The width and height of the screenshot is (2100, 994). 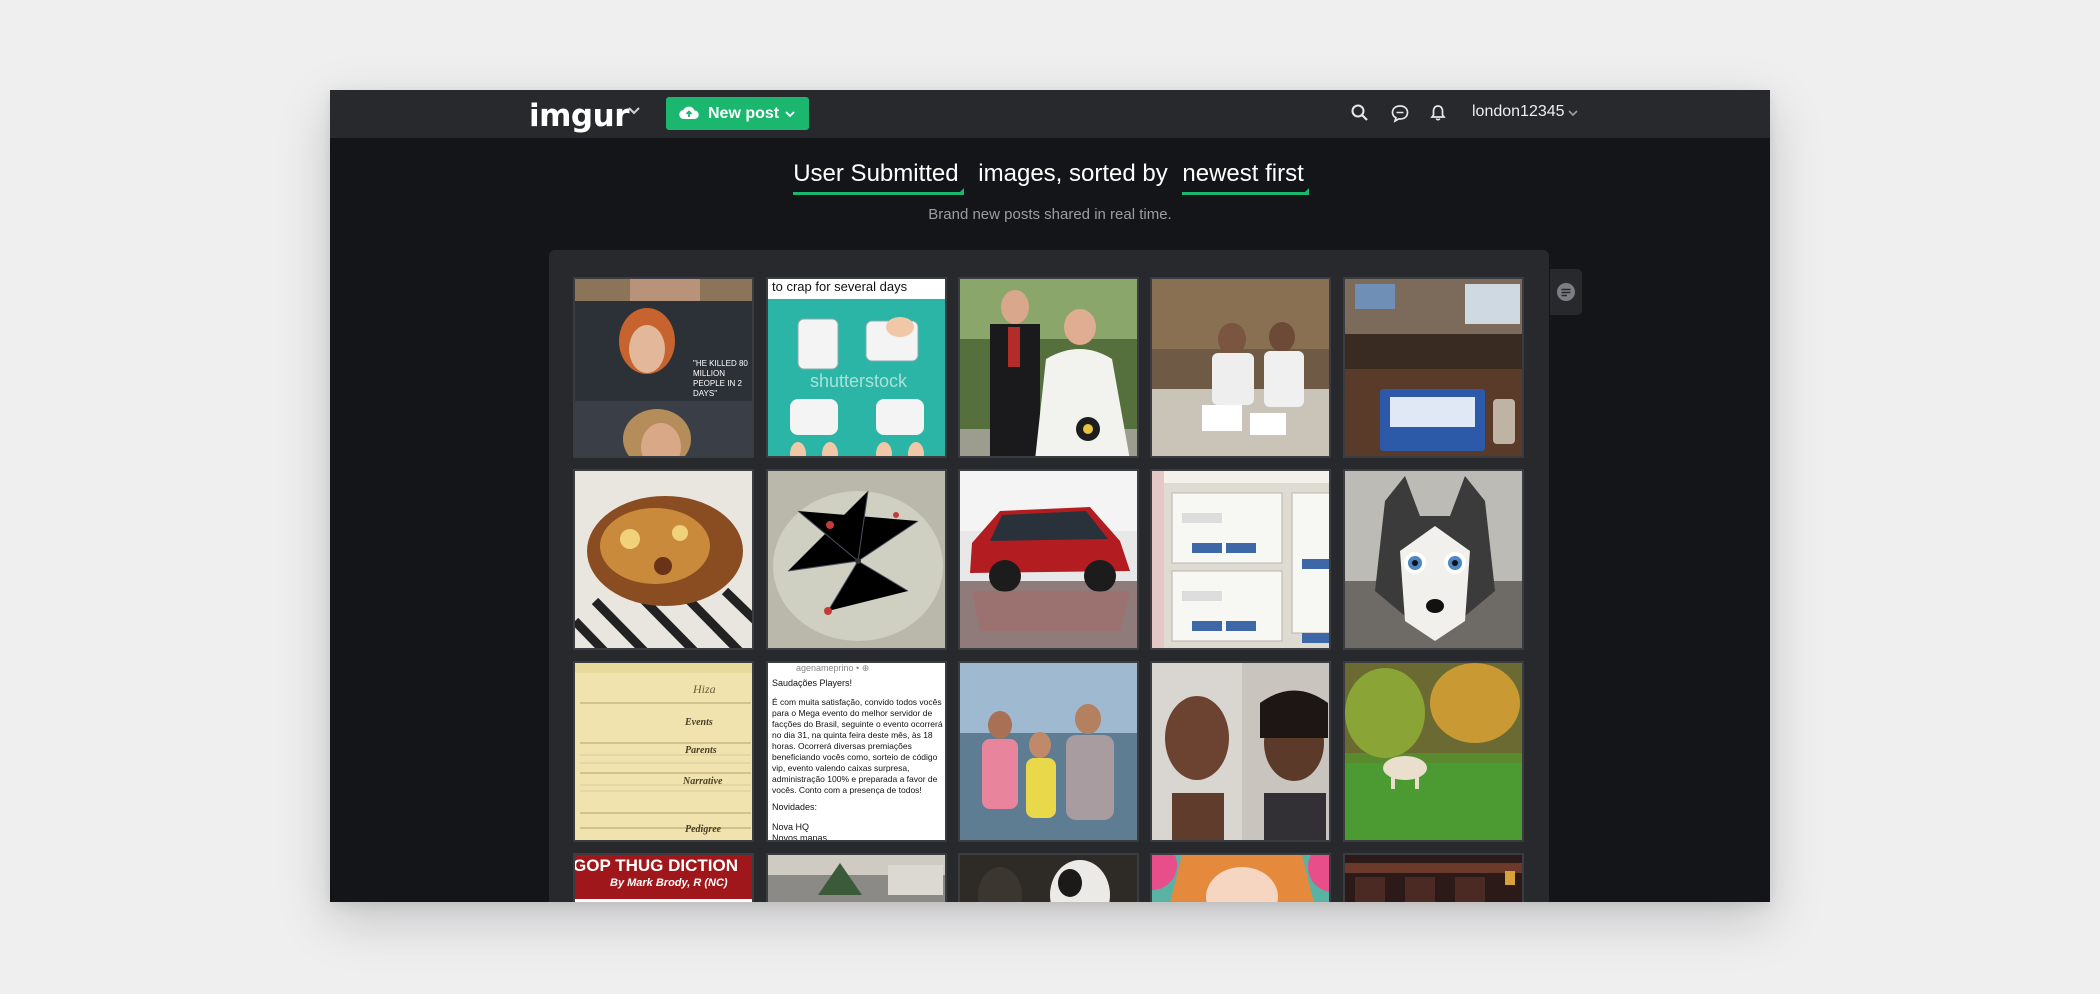 I want to click on document-section-parents: Parents, so click(x=701, y=750).